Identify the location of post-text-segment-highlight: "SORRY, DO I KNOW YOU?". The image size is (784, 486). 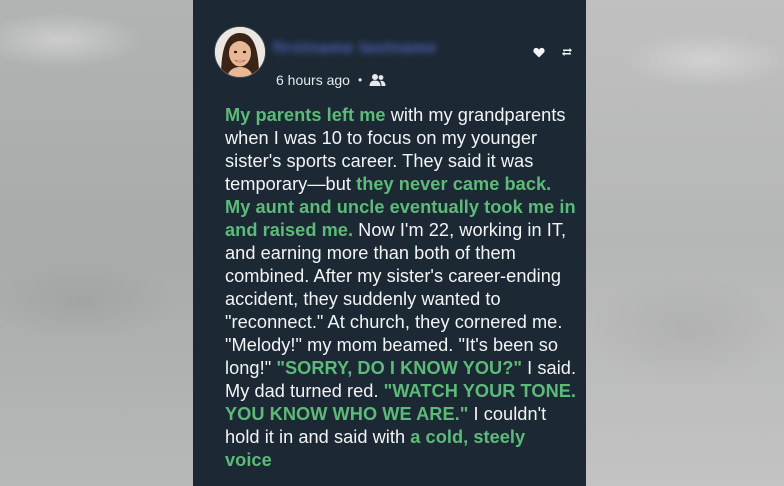
(399, 368).